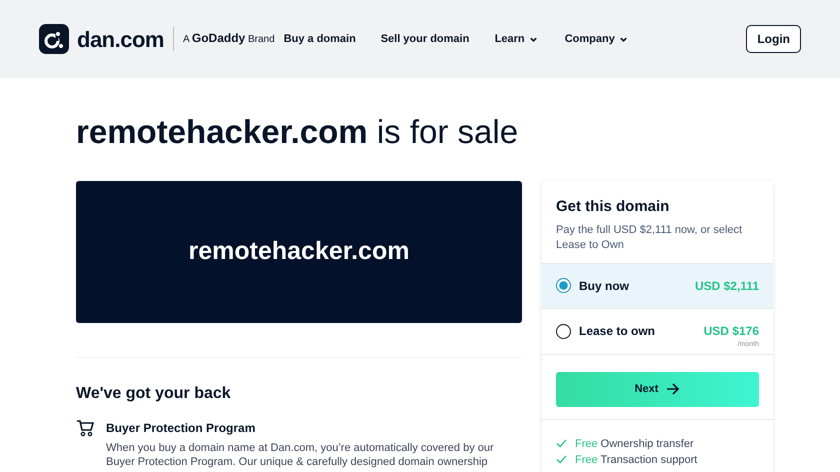 The image size is (840, 472). What do you see at coordinates (657, 285) in the screenshot?
I see `purchase-option: Buy now USD $2,111` at bounding box center [657, 285].